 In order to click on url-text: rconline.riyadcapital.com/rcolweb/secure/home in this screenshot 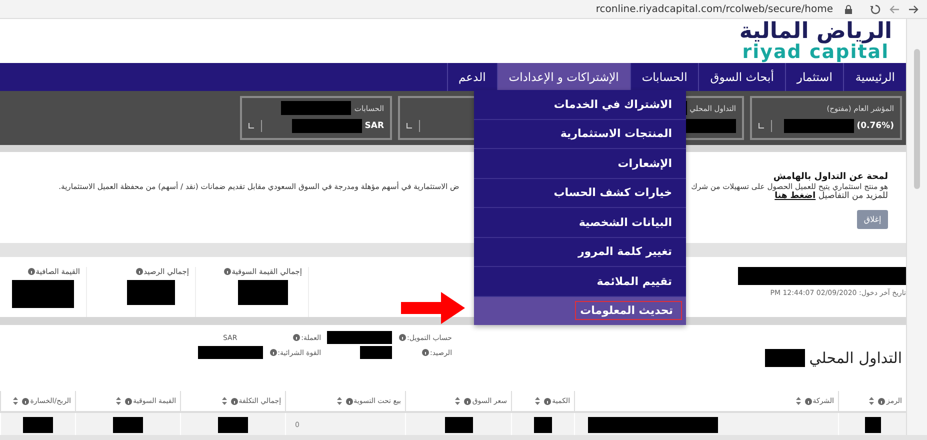, I will do `click(714, 9)`.